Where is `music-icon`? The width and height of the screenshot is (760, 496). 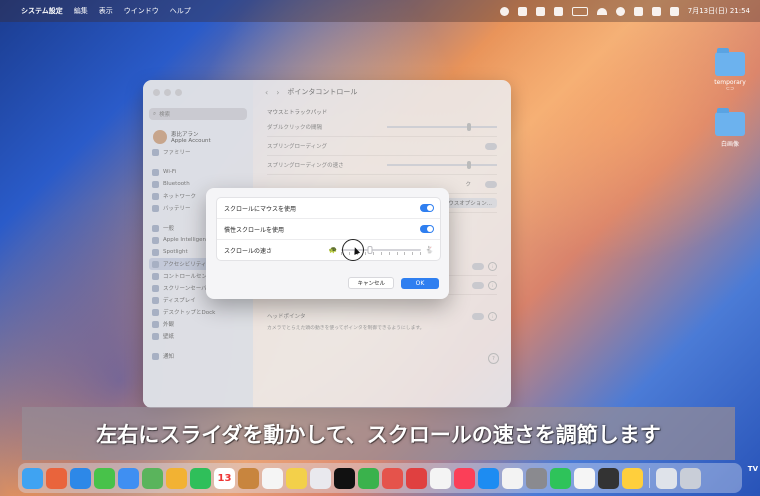 music-icon is located at coordinates (464, 478).